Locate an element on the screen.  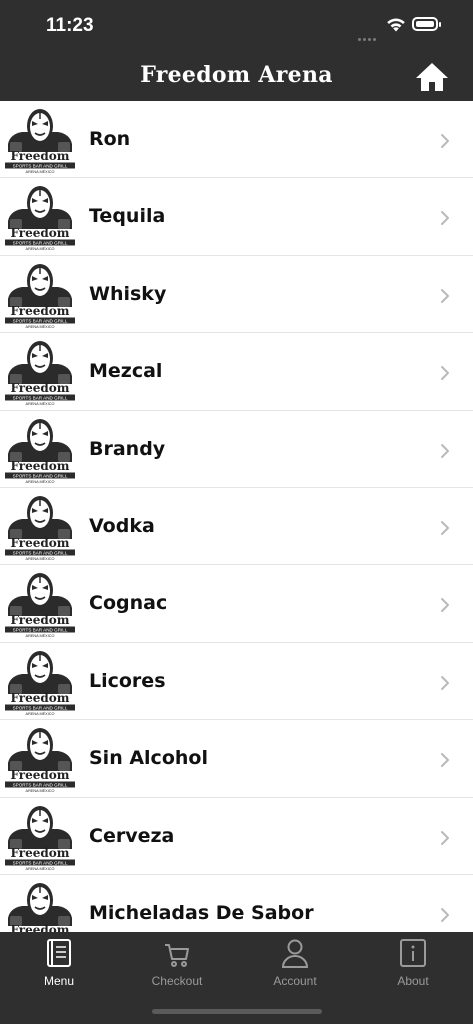
tab-account: Account is located at coordinates (295, 964).